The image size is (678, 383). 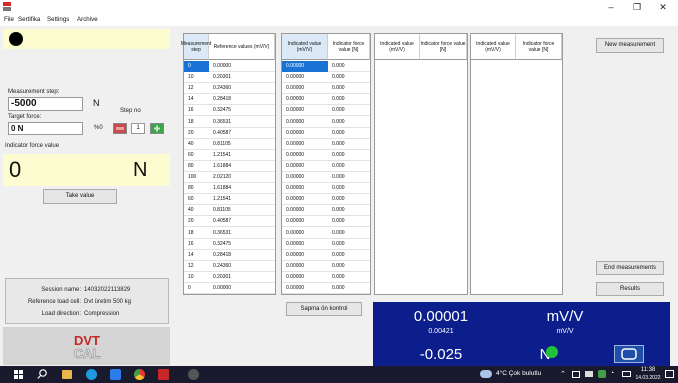 I want to click on weather-text: 4°C Çok bulutlu, so click(x=518, y=373).